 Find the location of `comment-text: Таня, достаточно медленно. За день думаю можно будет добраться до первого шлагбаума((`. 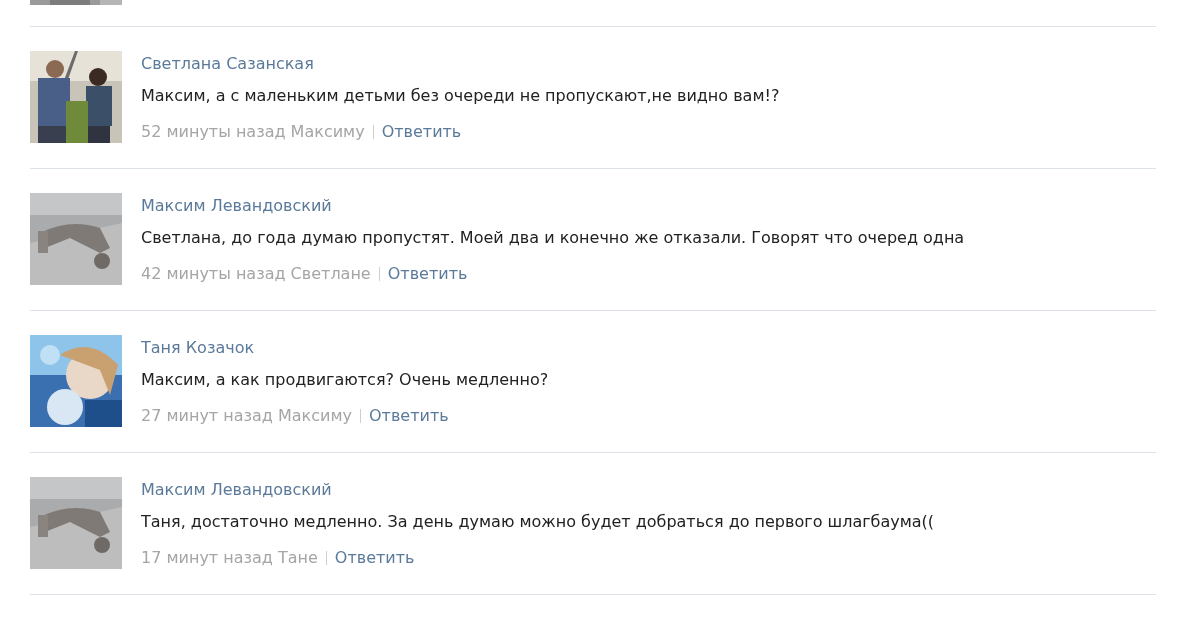

comment-text: Таня, достаточно медленно. За день думаю можно будет добраться до первого шлагбаума(( is located at coordinates (538, 522).